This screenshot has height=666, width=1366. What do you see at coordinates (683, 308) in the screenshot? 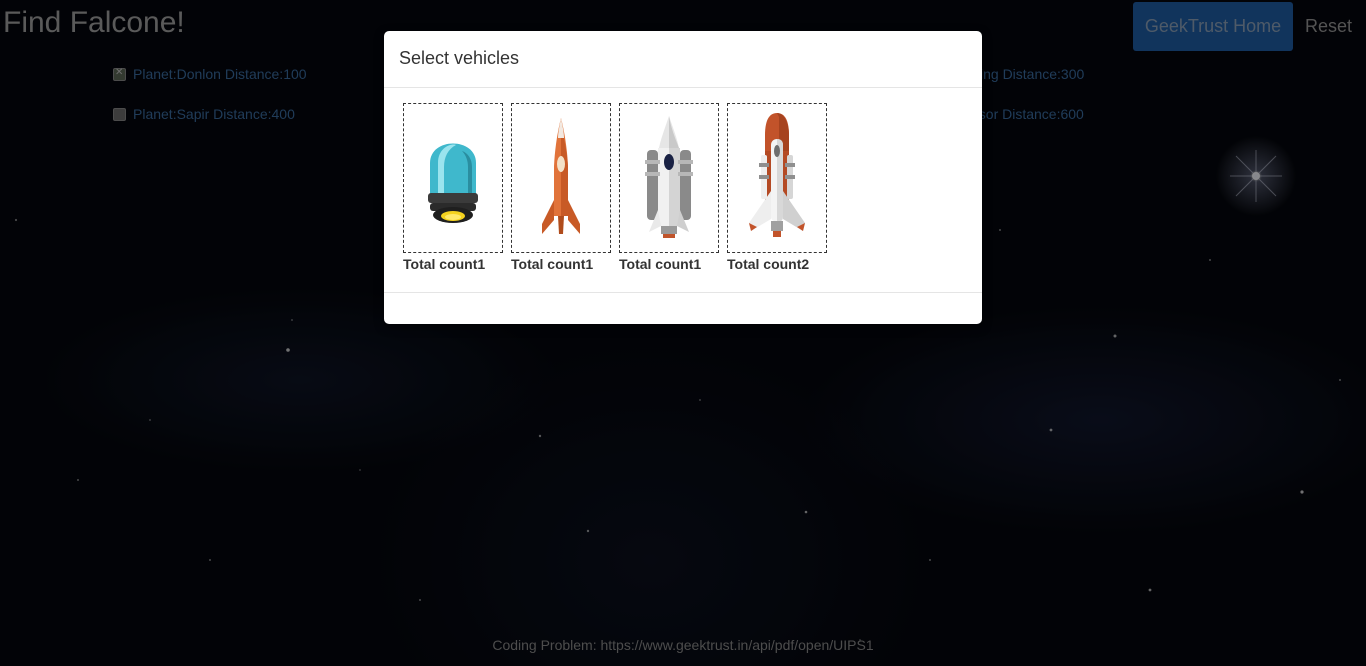
I see `modal-footer` at bounding box center [683, 308].